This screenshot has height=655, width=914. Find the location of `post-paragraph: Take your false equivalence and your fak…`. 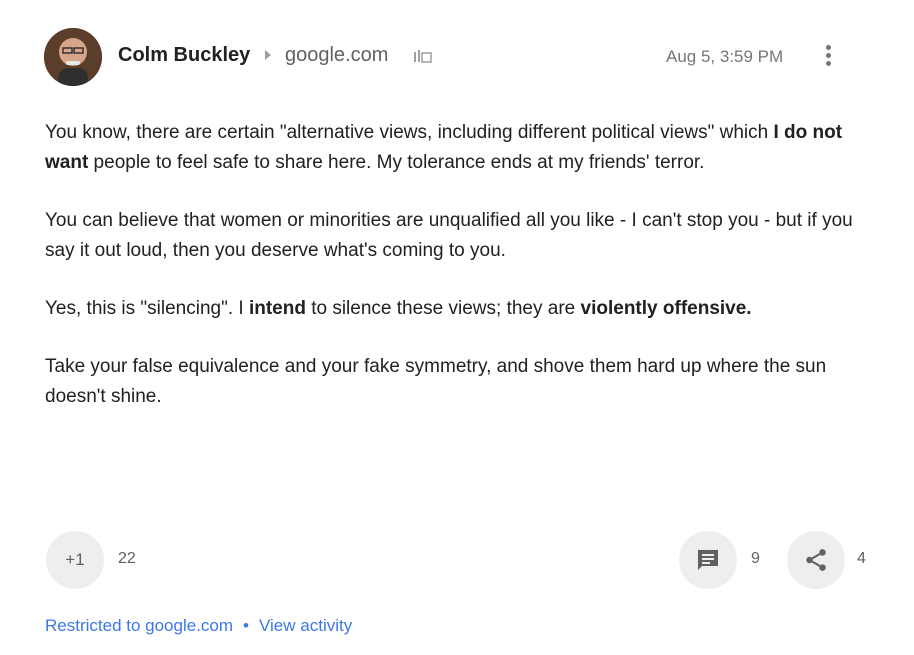

post-paragraph: Take your false equivalence and your fak… is located at coordinates (455, 382).